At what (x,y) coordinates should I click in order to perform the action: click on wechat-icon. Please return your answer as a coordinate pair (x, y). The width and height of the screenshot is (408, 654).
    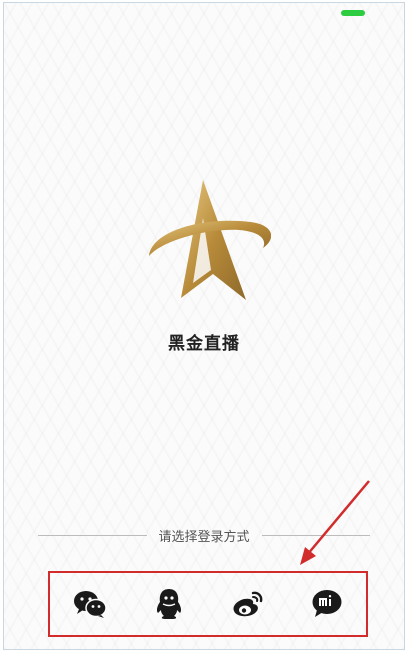
    Looking at the image, I should click on (90, 604).